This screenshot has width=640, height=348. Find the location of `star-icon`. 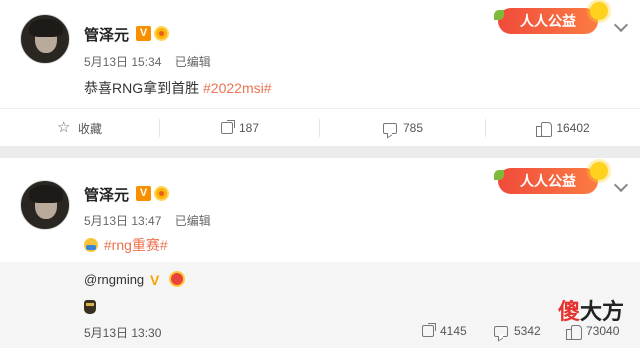

star-icon is located at coordinates (64, 127).